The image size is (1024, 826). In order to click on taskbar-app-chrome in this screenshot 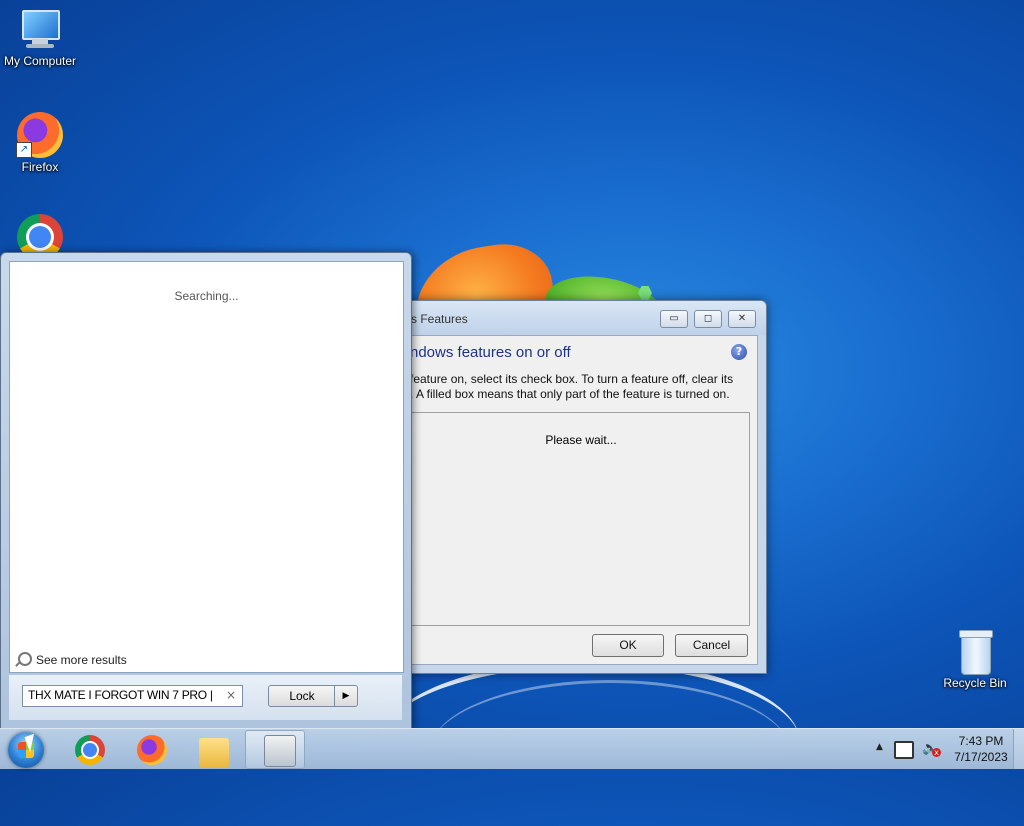, I will do `click(89, 748)`.